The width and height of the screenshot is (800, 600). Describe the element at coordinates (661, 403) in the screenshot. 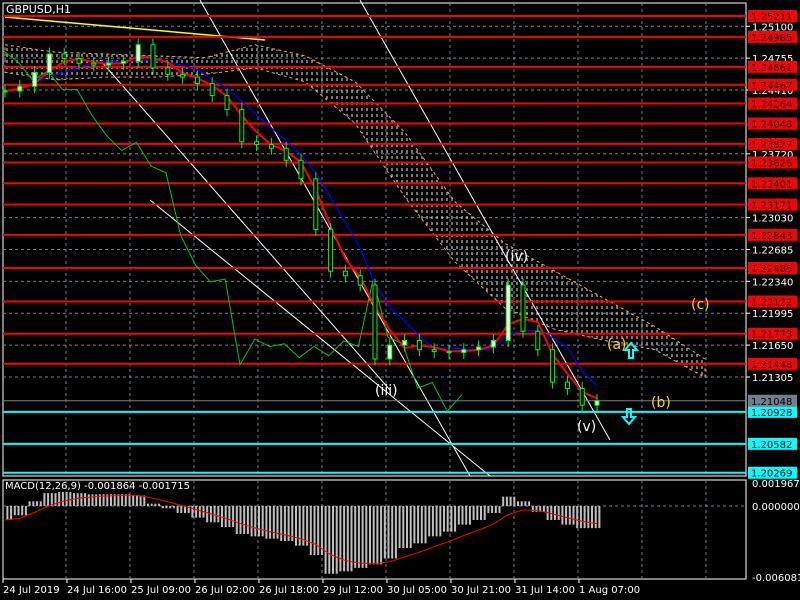

I see `wave-label-b: (b)` at that location.